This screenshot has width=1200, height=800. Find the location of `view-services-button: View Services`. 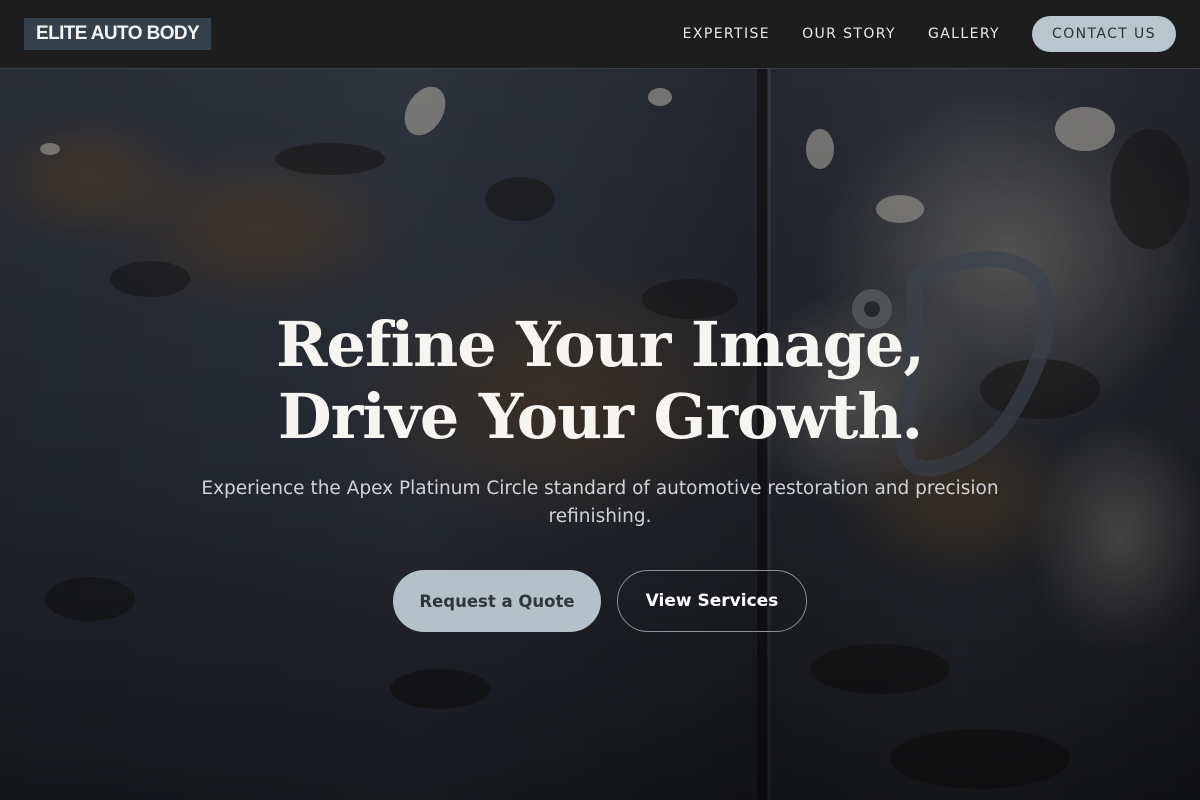

view-services-button: View Services is located at coordinates (712, 601).